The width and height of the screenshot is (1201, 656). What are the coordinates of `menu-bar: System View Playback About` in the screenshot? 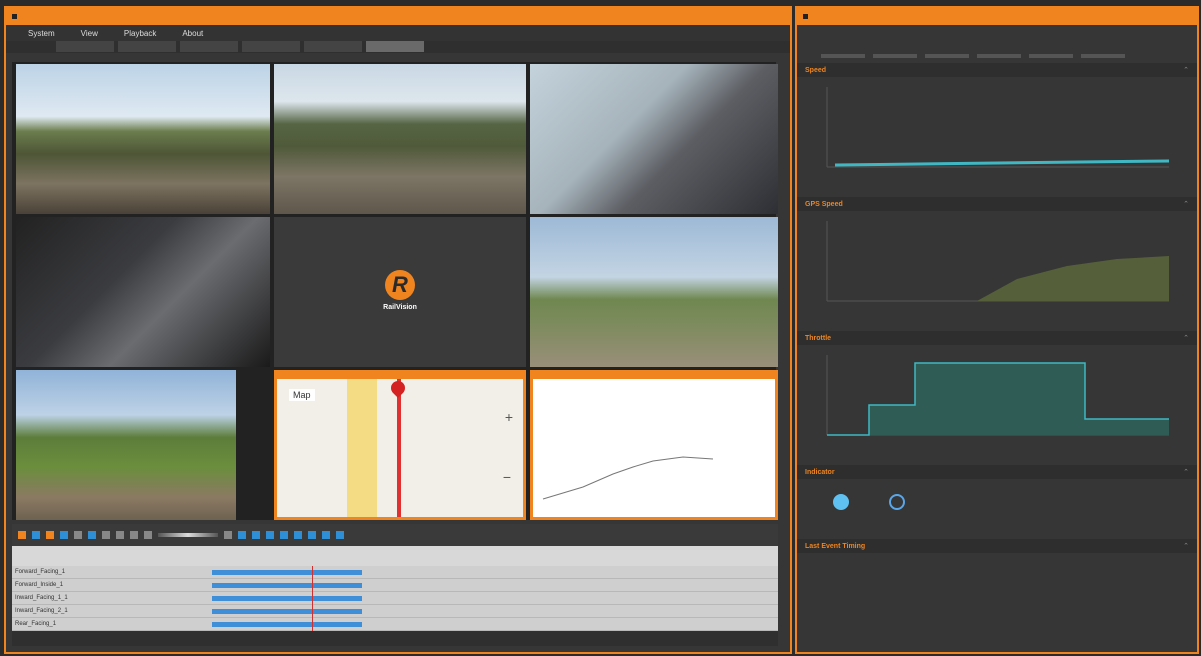 It's located at (398, 33).